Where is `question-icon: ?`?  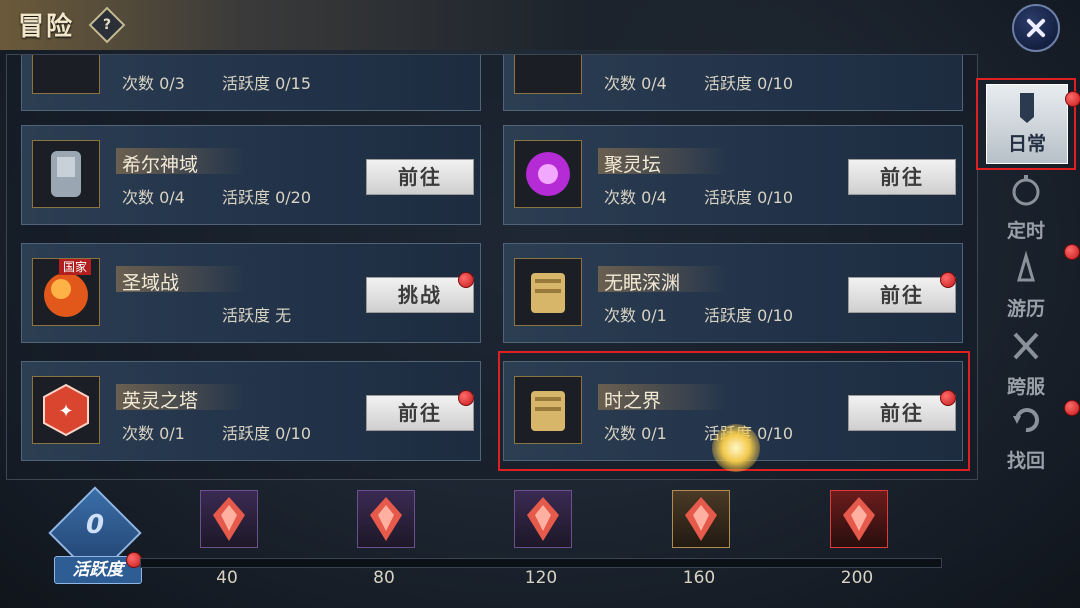
question-icon: ? is located at coordinates (107, 25).